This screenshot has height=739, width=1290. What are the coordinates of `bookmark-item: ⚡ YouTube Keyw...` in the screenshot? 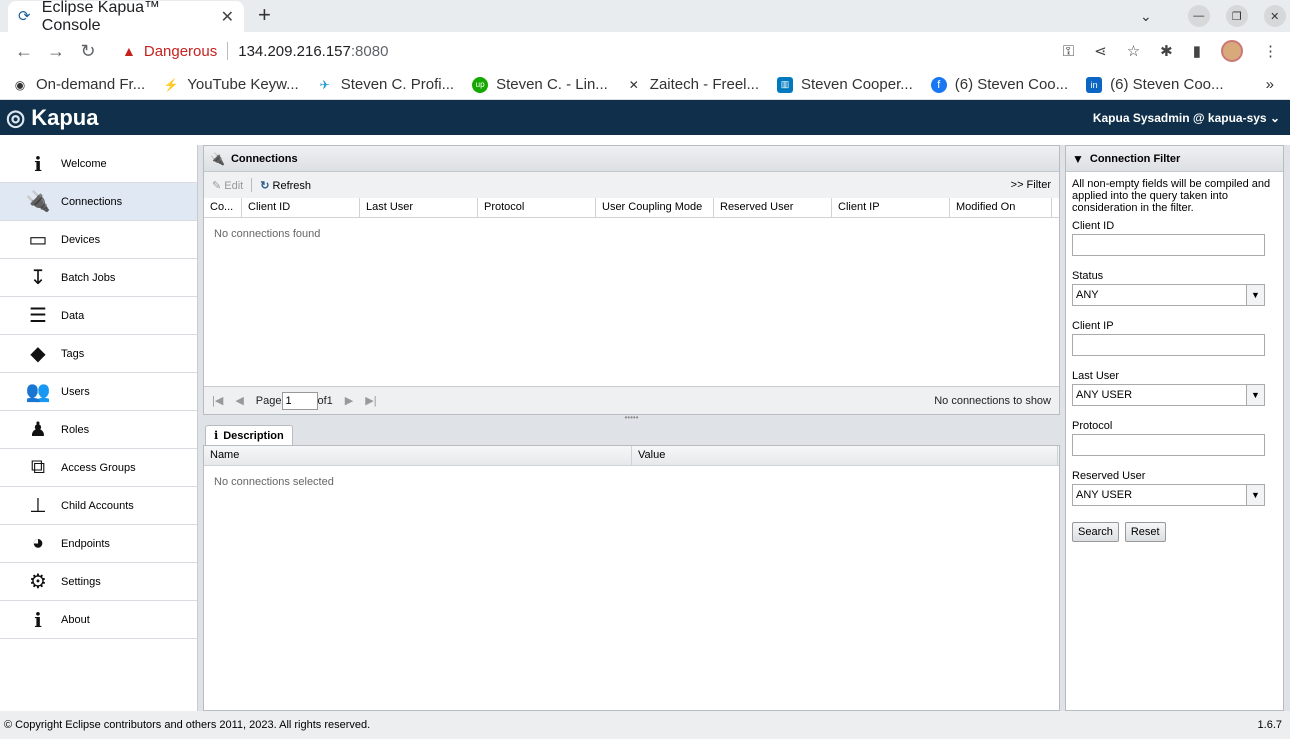 It's located at (231, 84).